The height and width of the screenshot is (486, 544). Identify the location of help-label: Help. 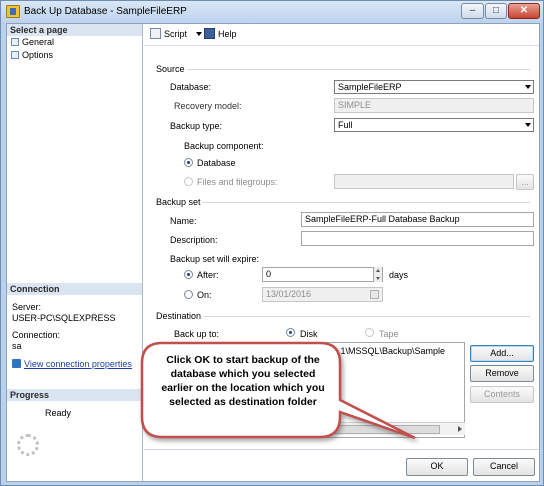
(227, 34).